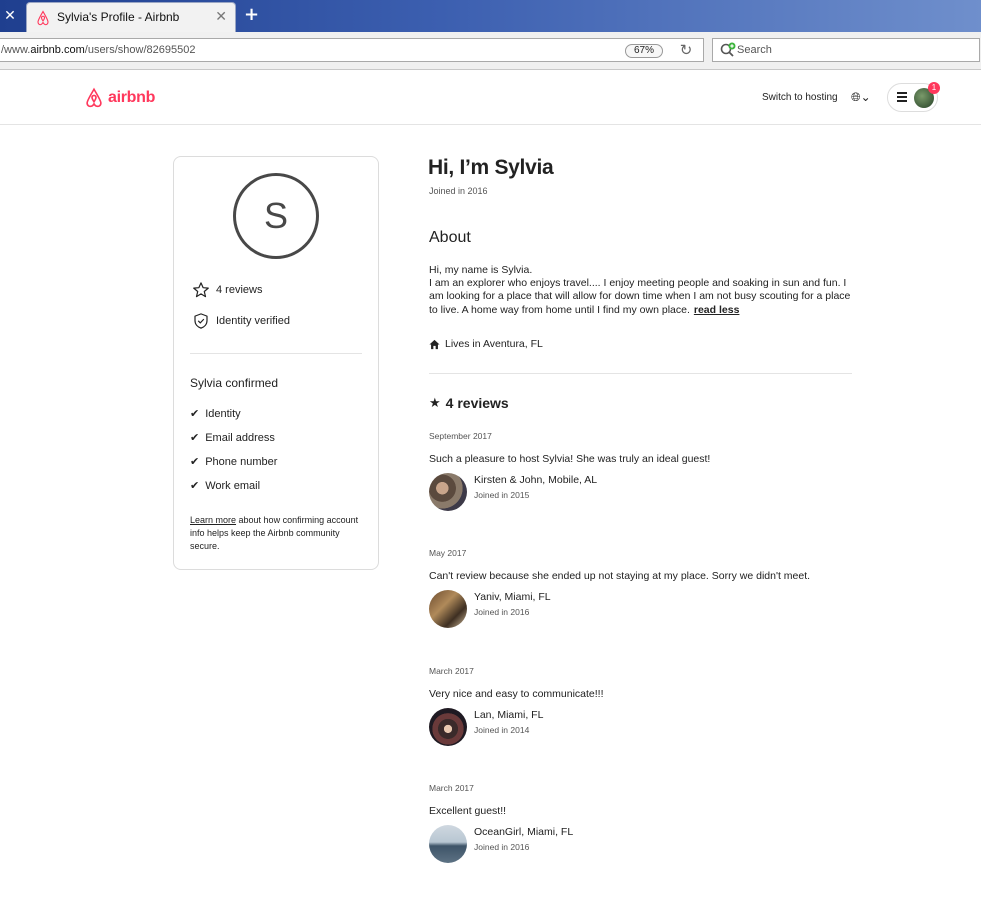  I want to click on confirmed-item-label: Phone number, so click(241, 461).